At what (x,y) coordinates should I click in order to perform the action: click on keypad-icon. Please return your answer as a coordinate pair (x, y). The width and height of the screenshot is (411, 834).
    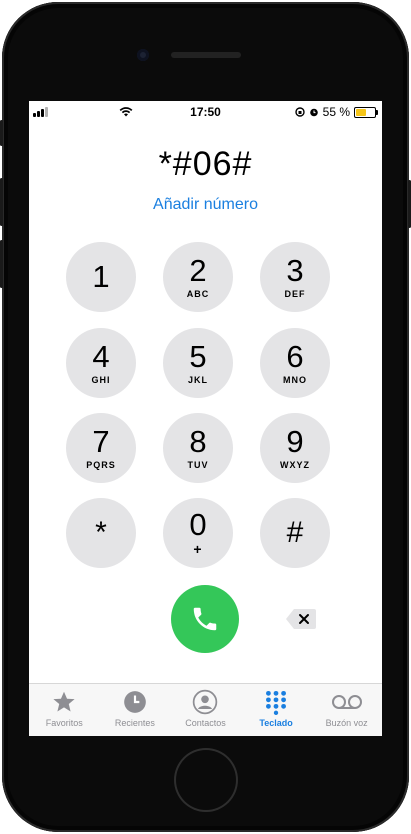
    Looking at the image, I should click on (276, 702).